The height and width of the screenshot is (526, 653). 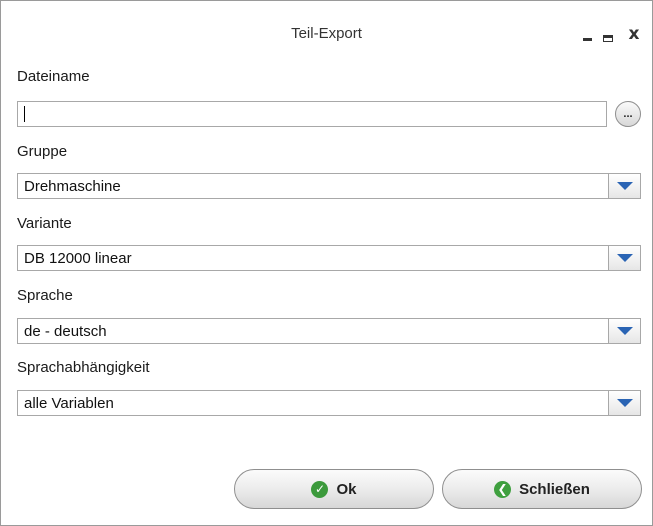 I want to click on language-dependency-label: Sprachabhängigkeit, so click(x=83, y=367).